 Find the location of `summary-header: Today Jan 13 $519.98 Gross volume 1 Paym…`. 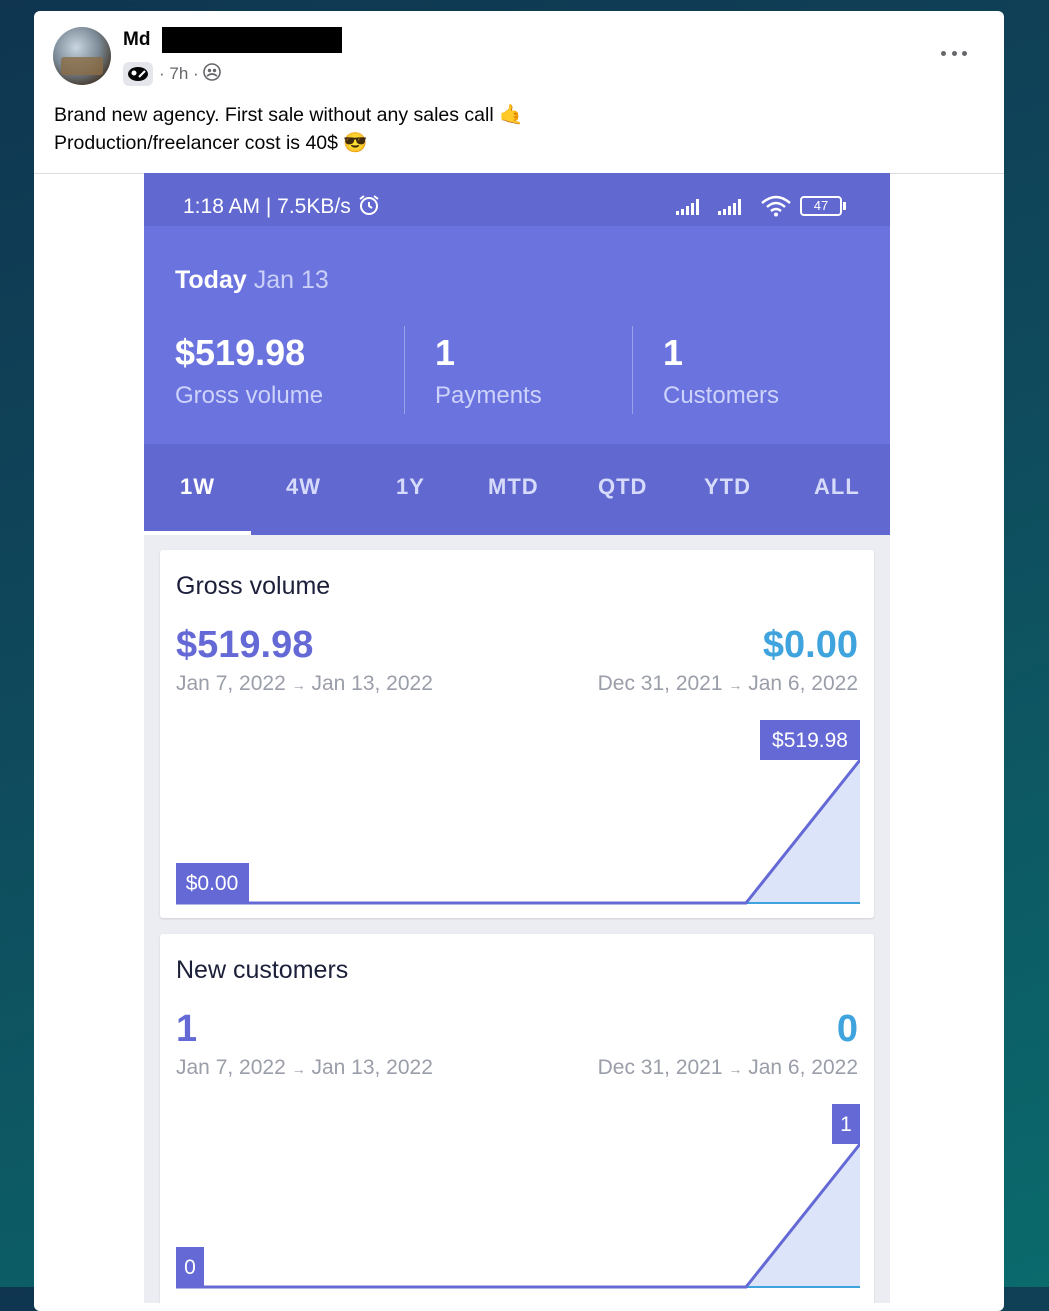

summary-header: Today Jan 13 $519.98 Gross volume 1 Paym… is located at coordinates (517, 335).